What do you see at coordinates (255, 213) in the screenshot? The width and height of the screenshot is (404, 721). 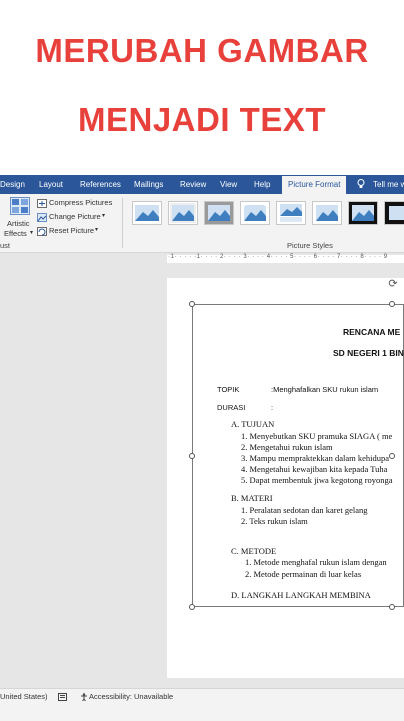 I see `picture-style-soft-edge` at bounding box center [255, 213].